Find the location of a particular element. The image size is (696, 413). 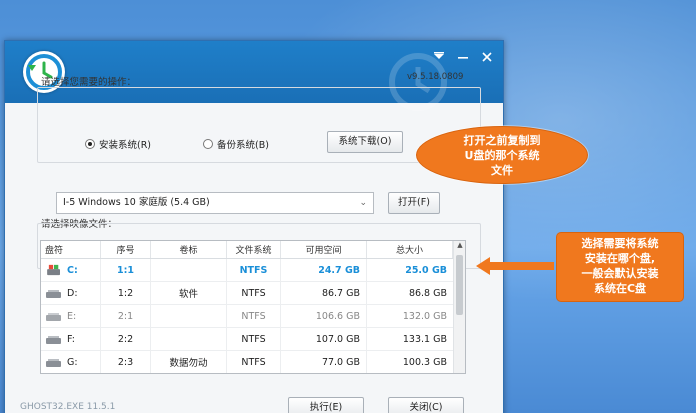

download-system-button: 系统下载(O) is located at coordinates (365, 142).